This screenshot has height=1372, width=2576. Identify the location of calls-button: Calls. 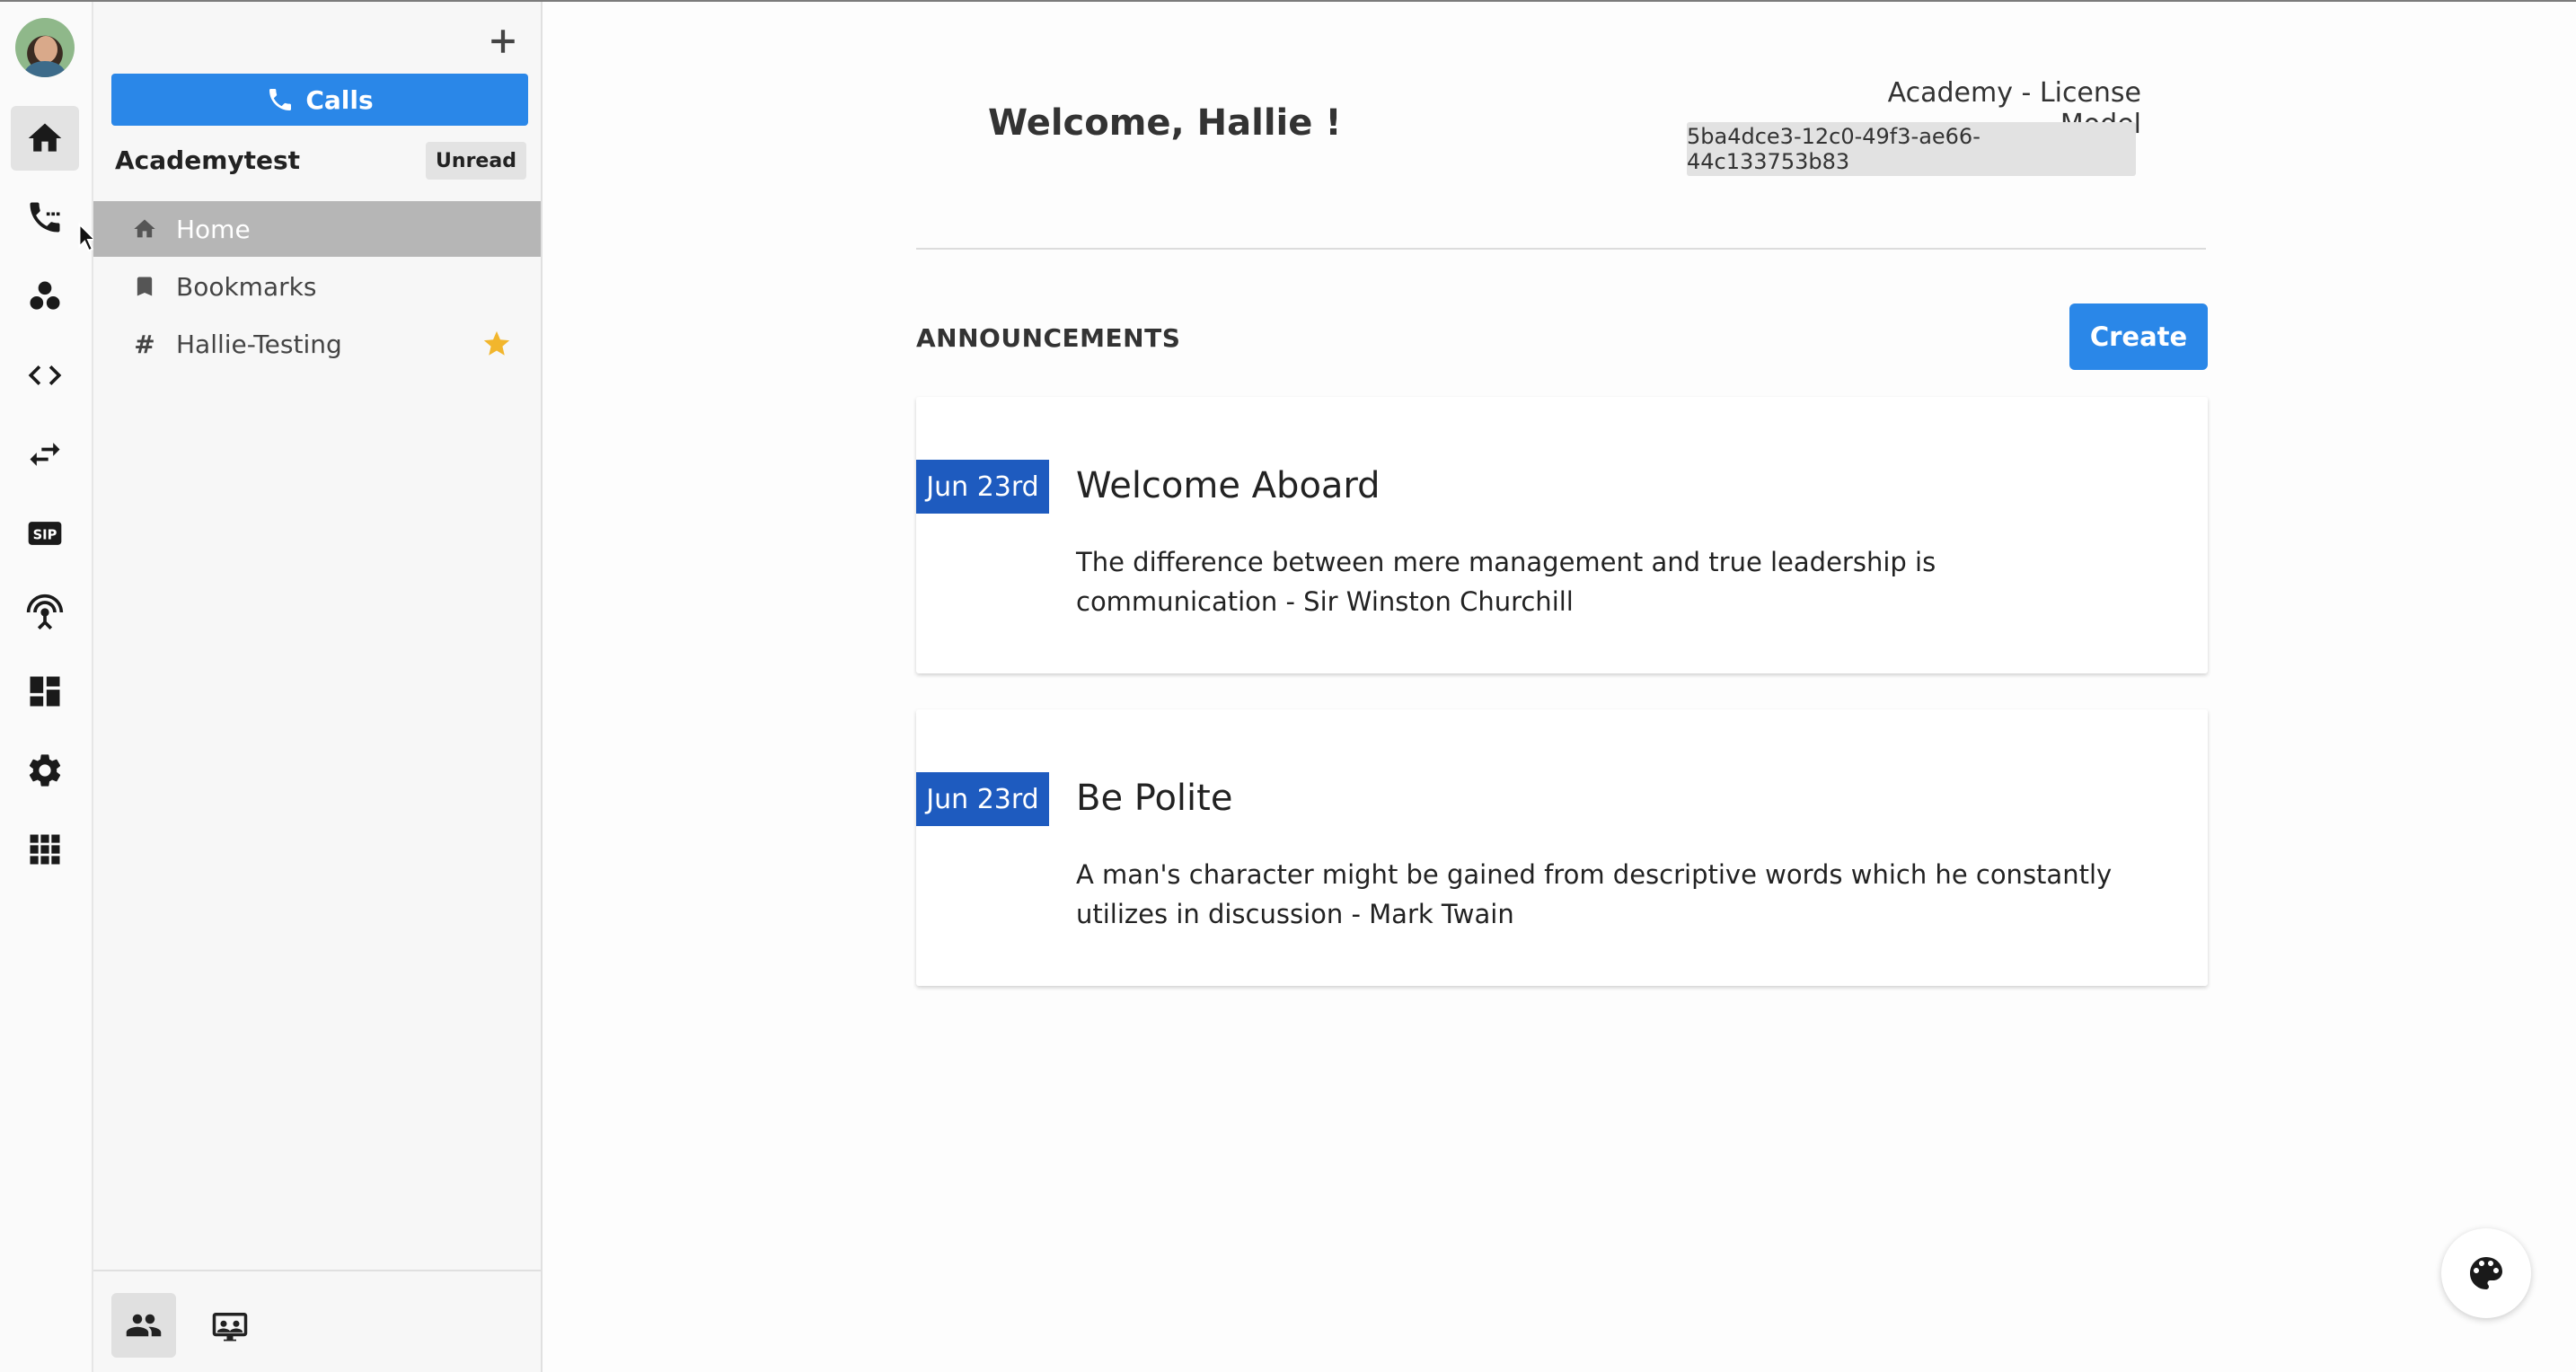
(319, 100).